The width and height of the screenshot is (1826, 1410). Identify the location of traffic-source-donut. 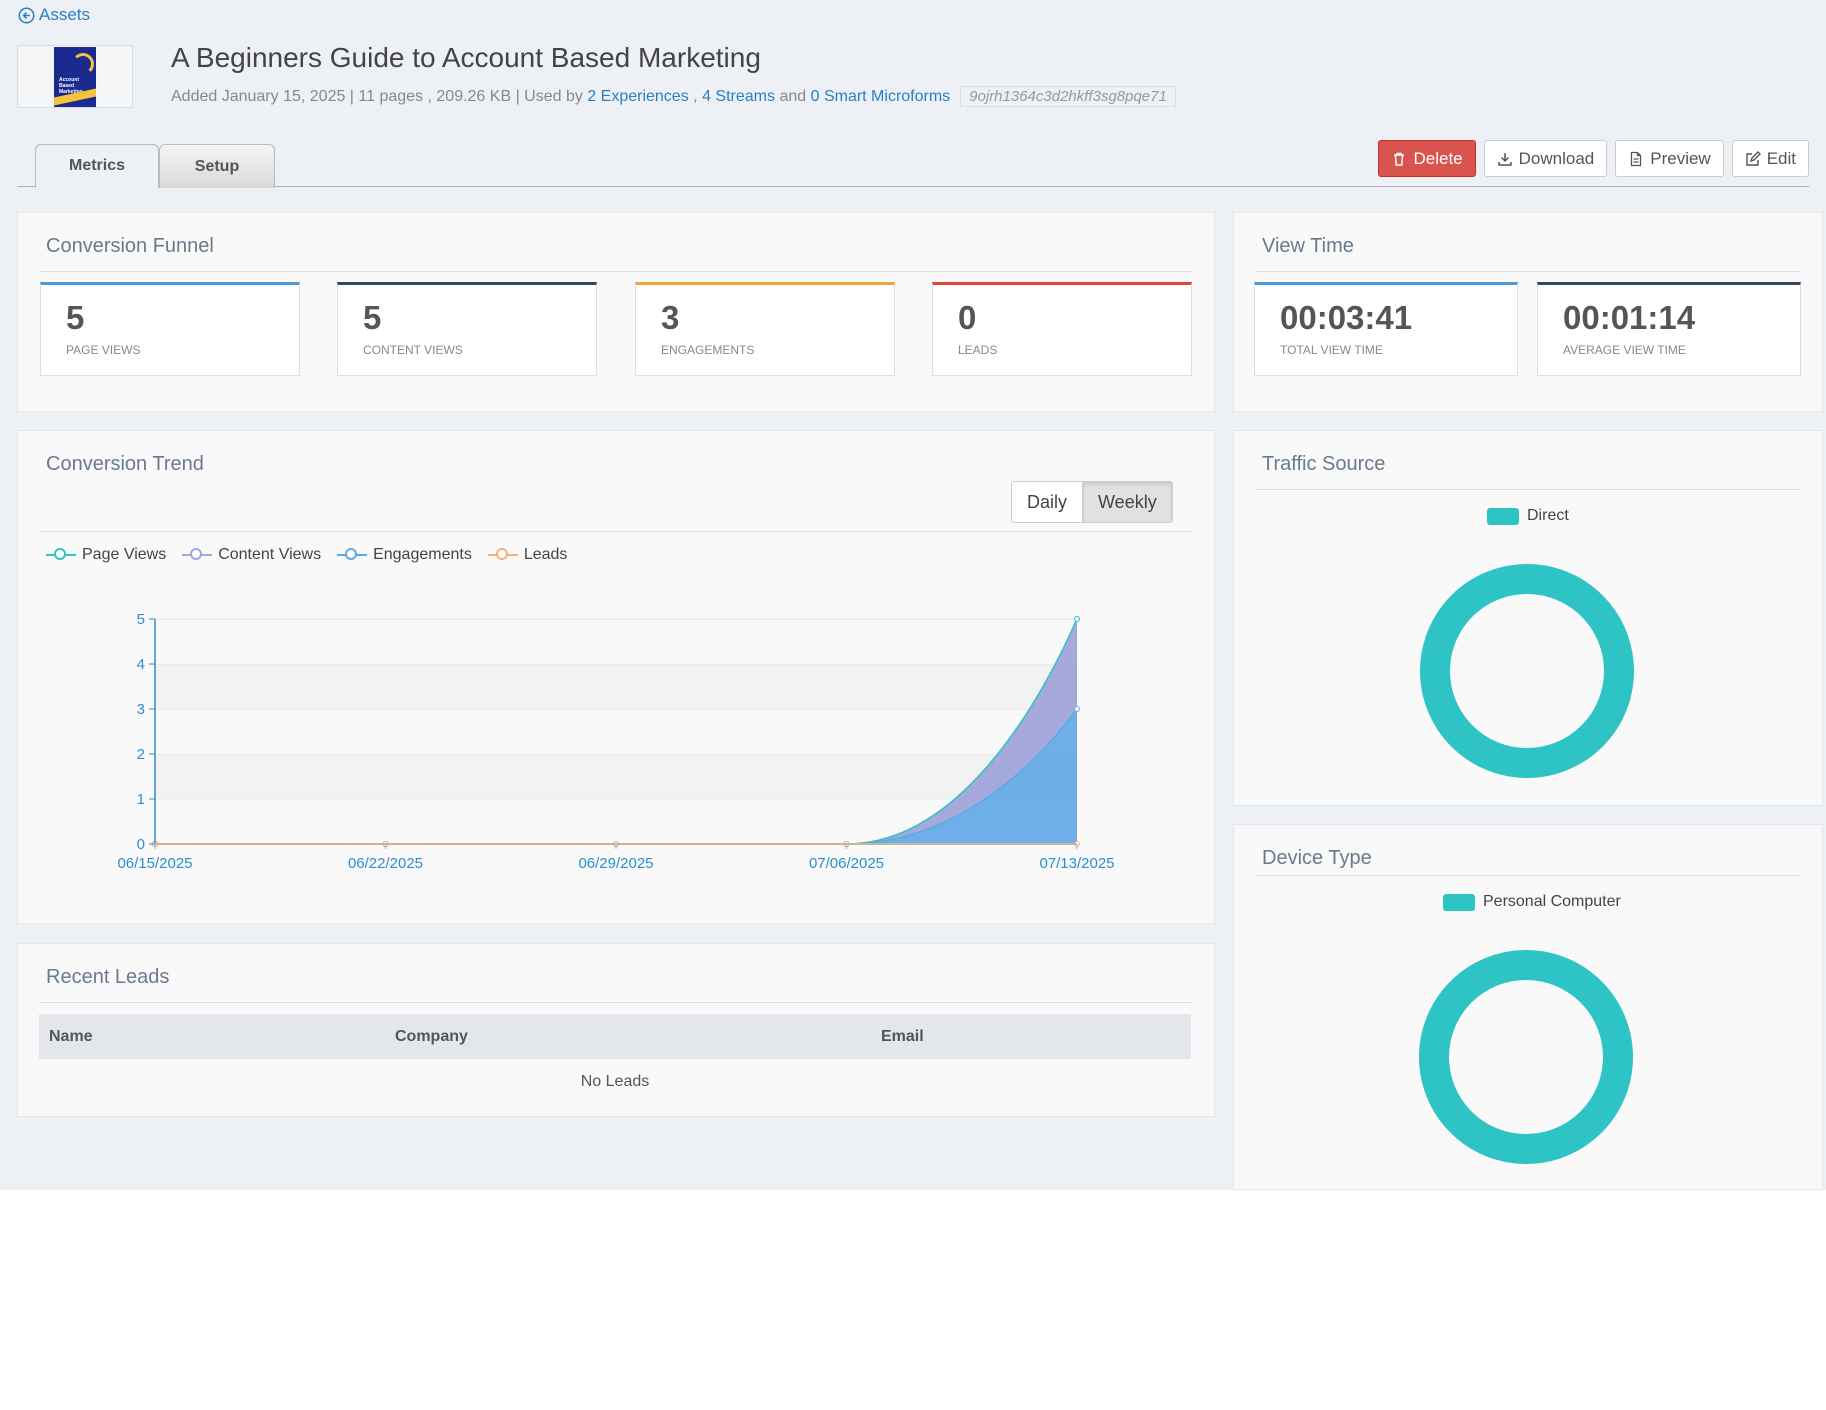
(1527, 671).